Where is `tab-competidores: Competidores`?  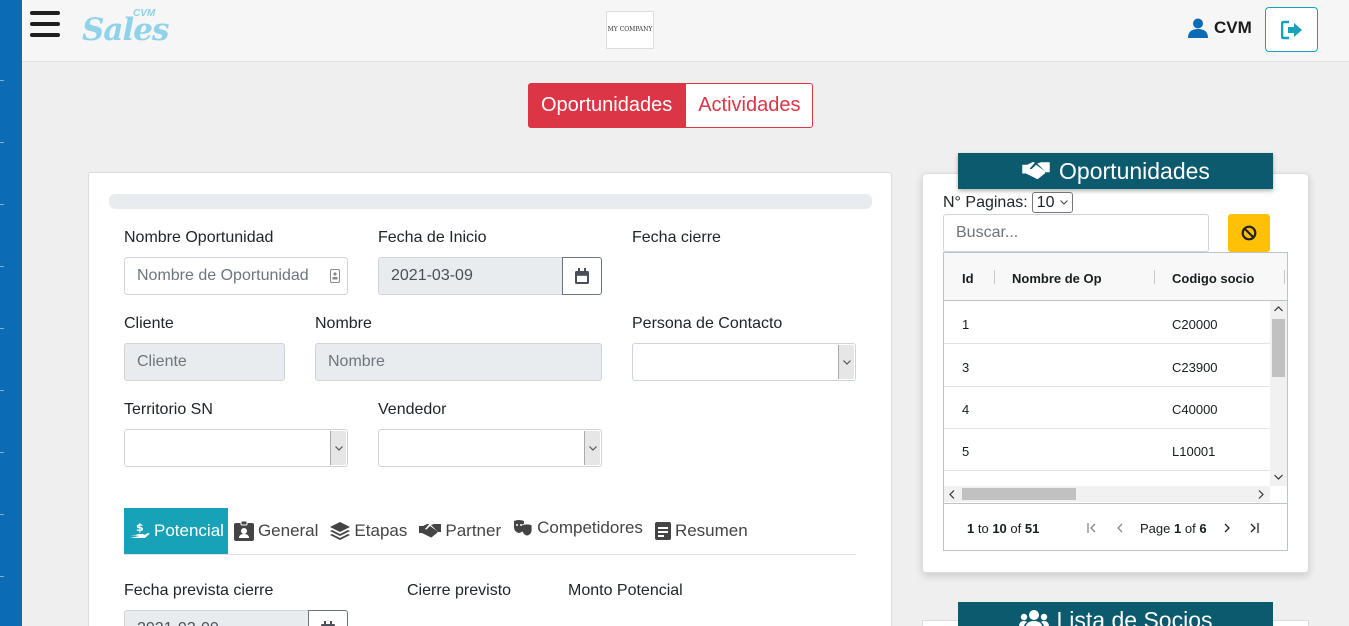
tab-competidores: Competidores is located at coordinates (578, 528).